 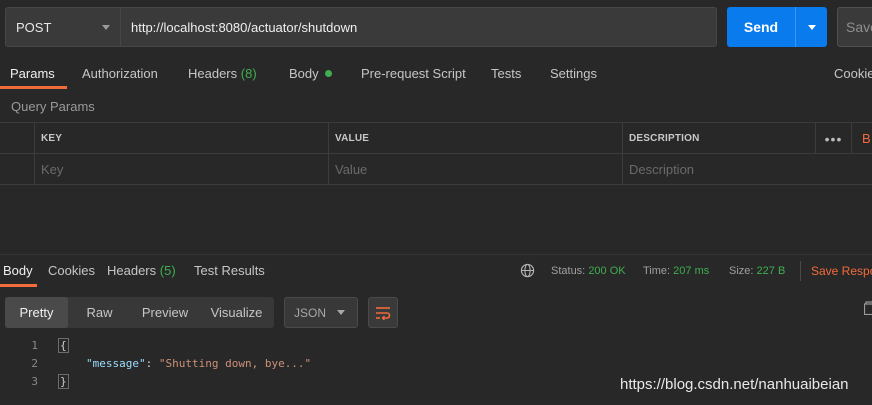 What do you see at coordinates (120, 73) in the screenshot?
I see `tab-authorization: Authorization` at bounding box center [120, 73].